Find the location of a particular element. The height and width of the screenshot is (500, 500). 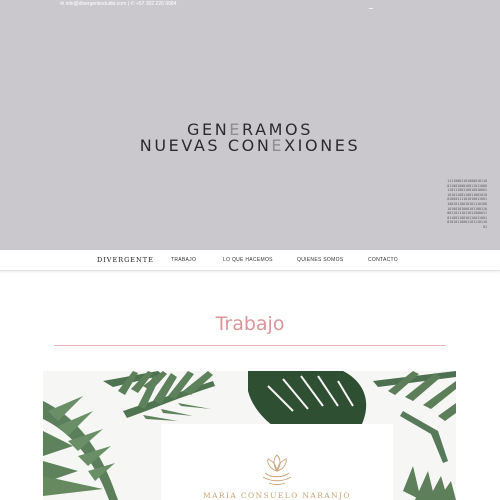

email-link: info@divergentestudio.com is located at coordinates (96, 4).